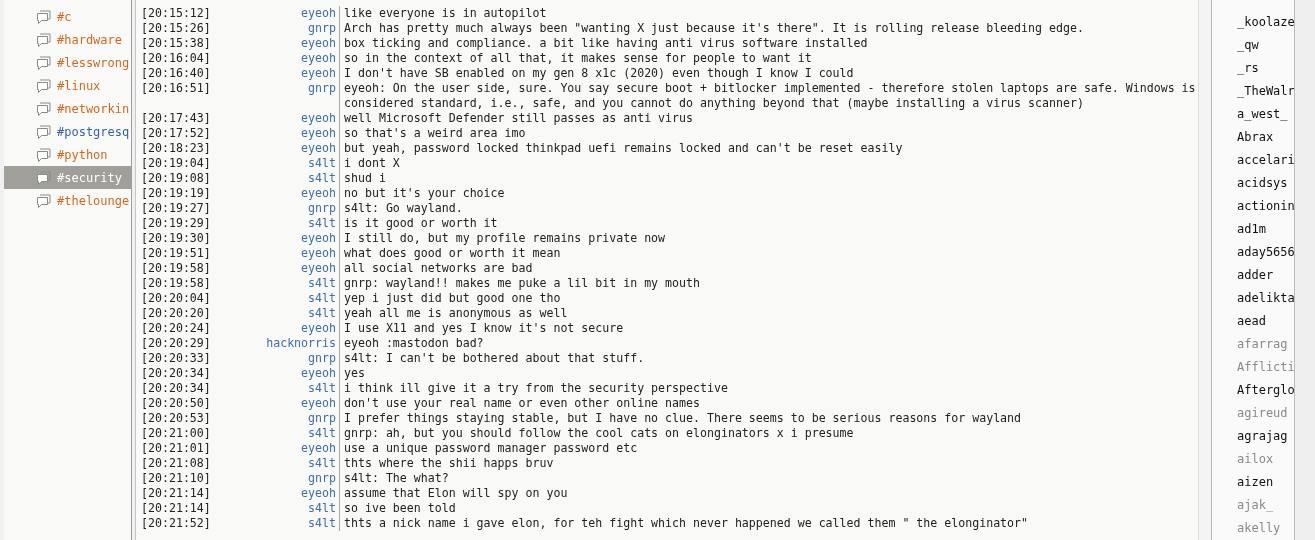  Describe the element at coordinates (175, 89) in the screenshot. I see `timestamp: [20:16:51]` at that location.